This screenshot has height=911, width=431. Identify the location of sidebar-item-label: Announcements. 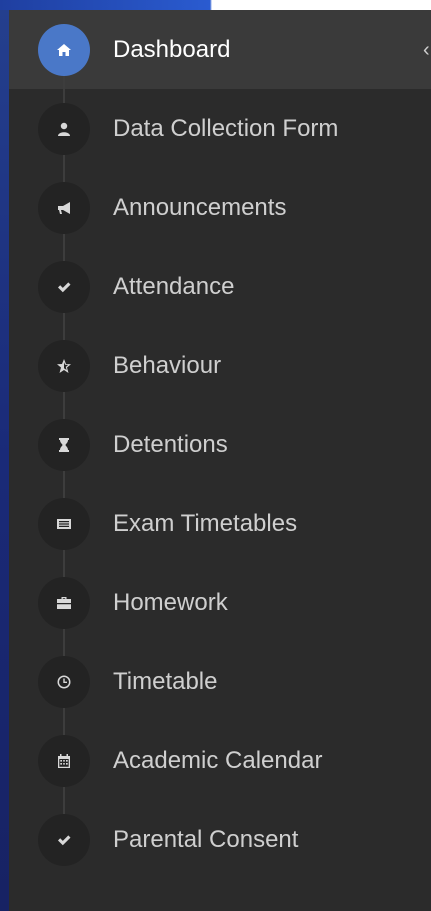
(200, 207).